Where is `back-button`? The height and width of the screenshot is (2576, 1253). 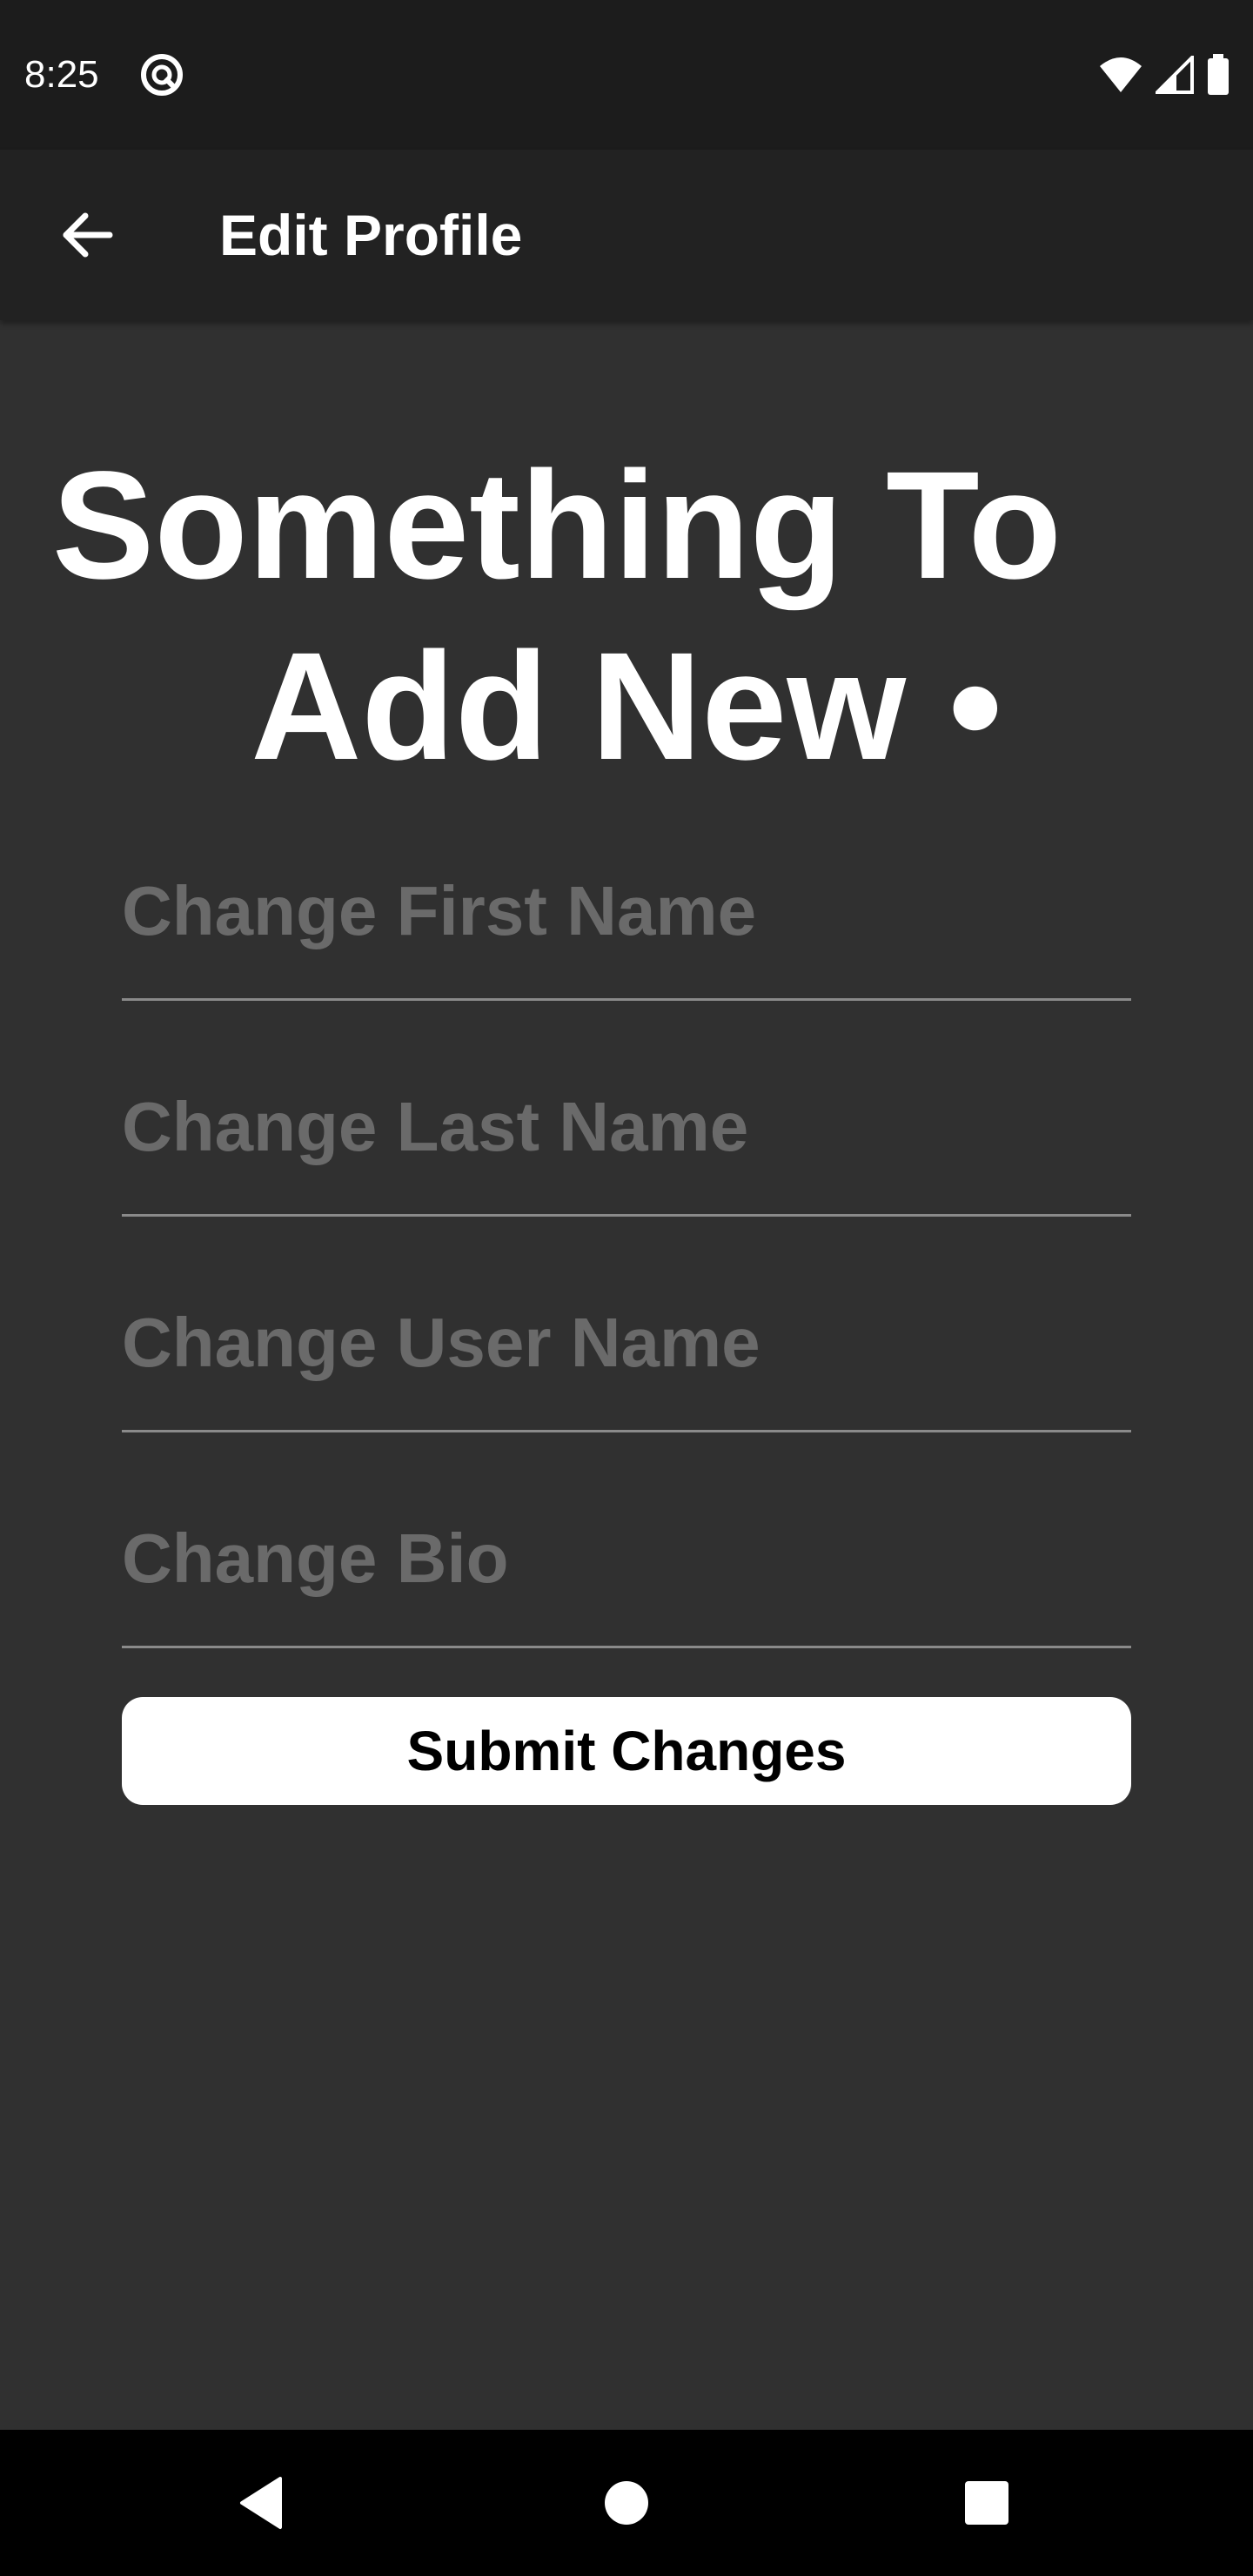
back-button is located at coordinates (87, 235).